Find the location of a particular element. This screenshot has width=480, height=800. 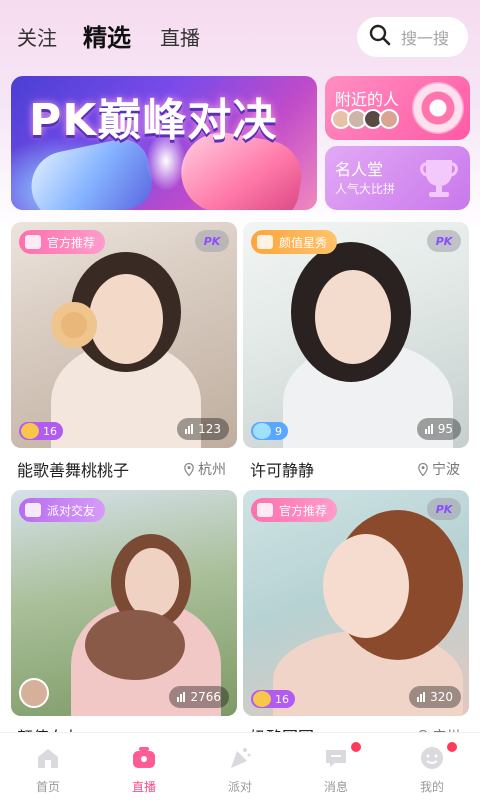

viewer-count: 123 is located at coordinates (203, 429).